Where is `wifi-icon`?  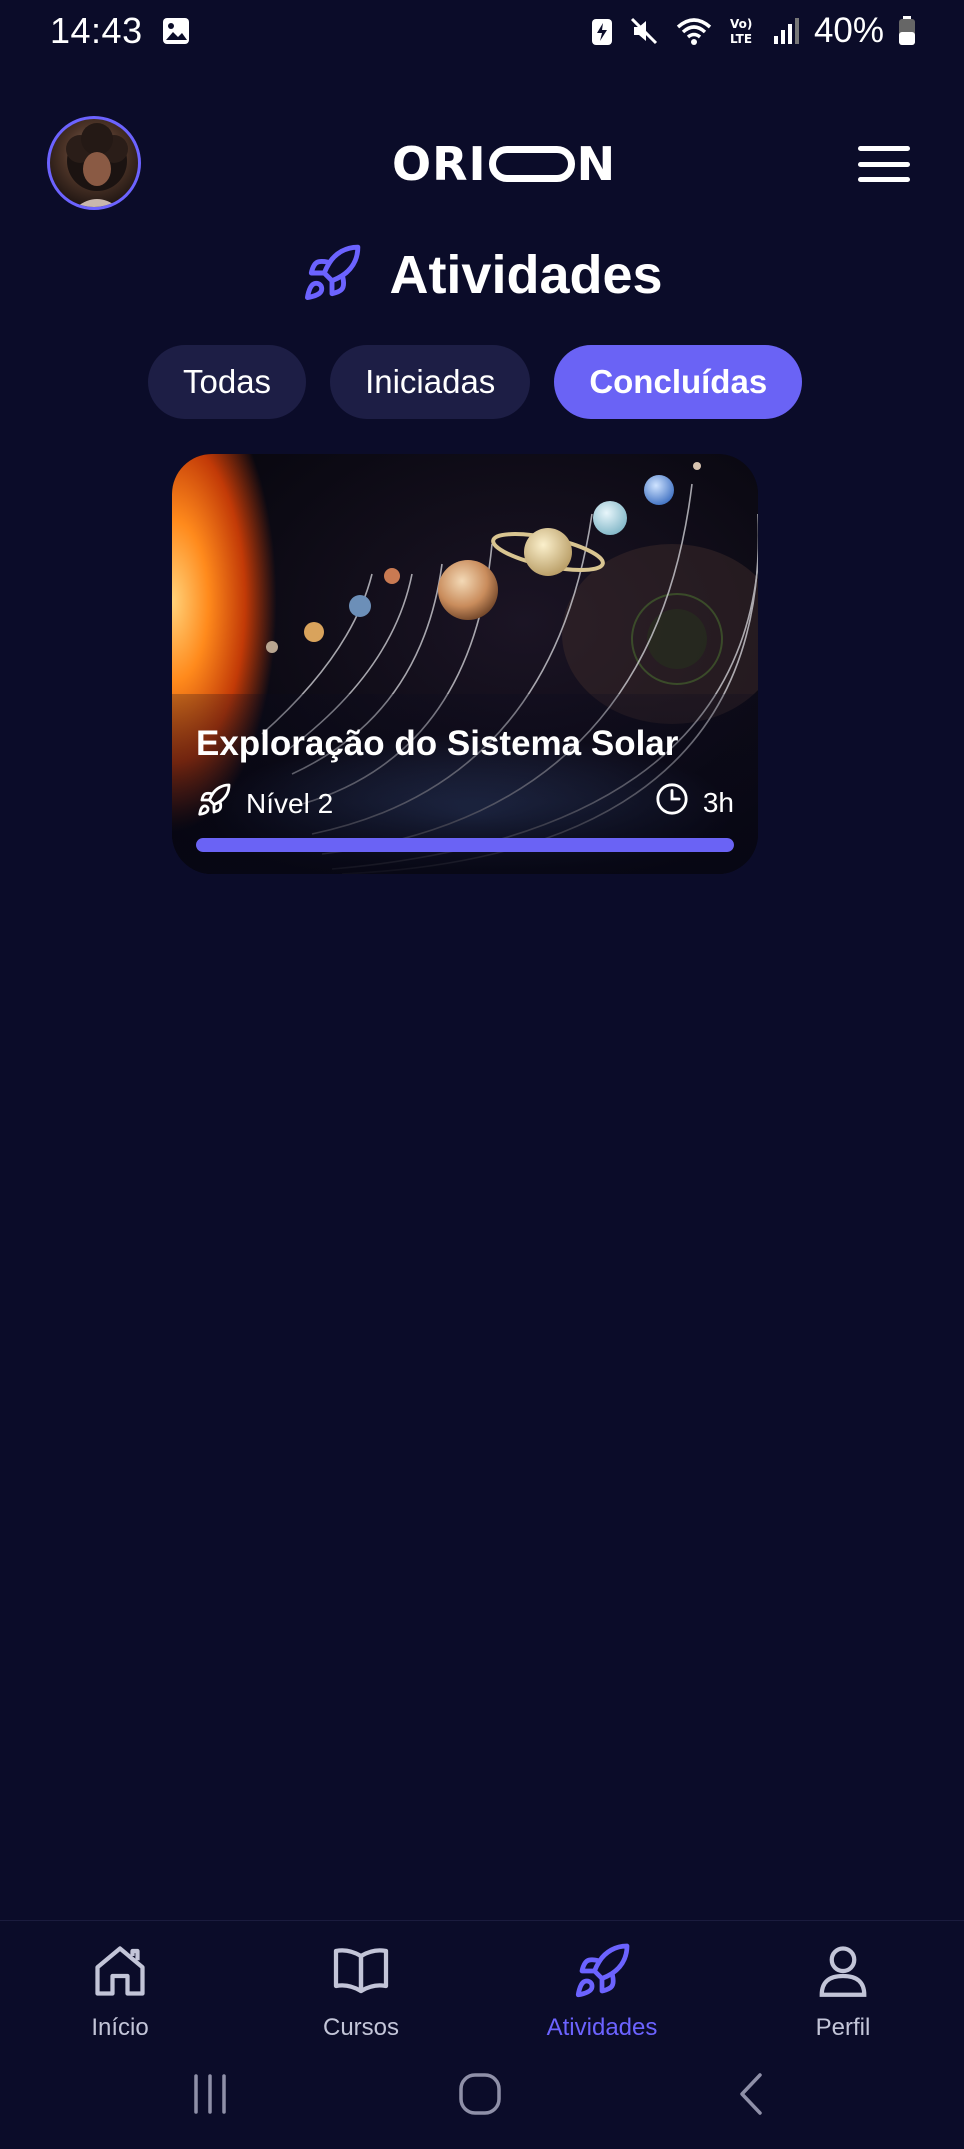 wifi-icon is located at coordinates (694, 31).